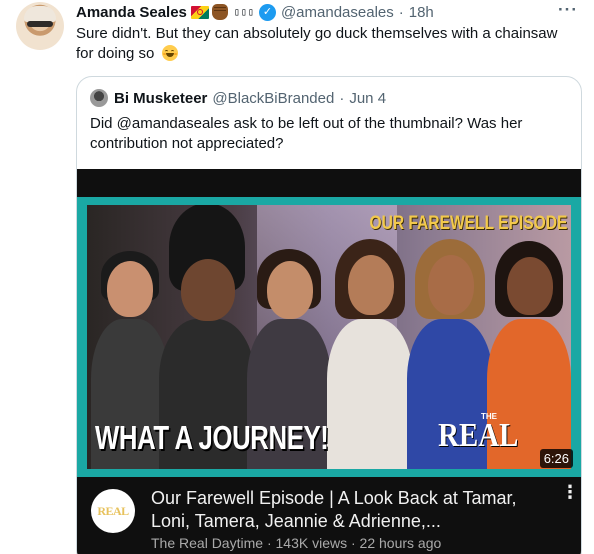 This screenshot has height=554, width=594. What do you see at coordinates (219, 12) in the screenshot?
I see `raised-fist-icon` at bounding box center [219, 12].